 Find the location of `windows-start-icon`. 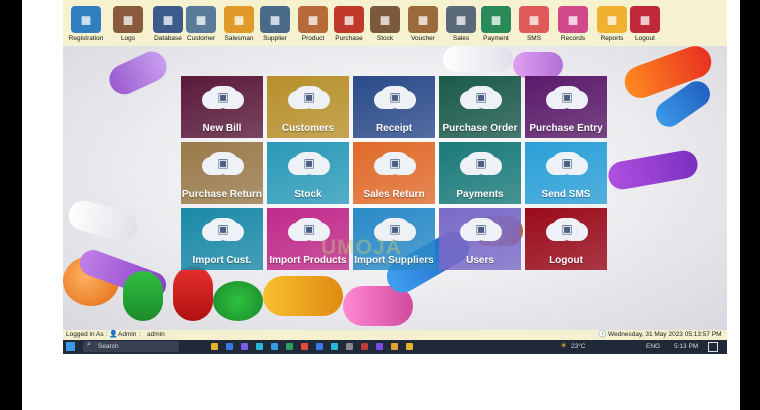

windows-start-icon is located at coordinates (70, 346).